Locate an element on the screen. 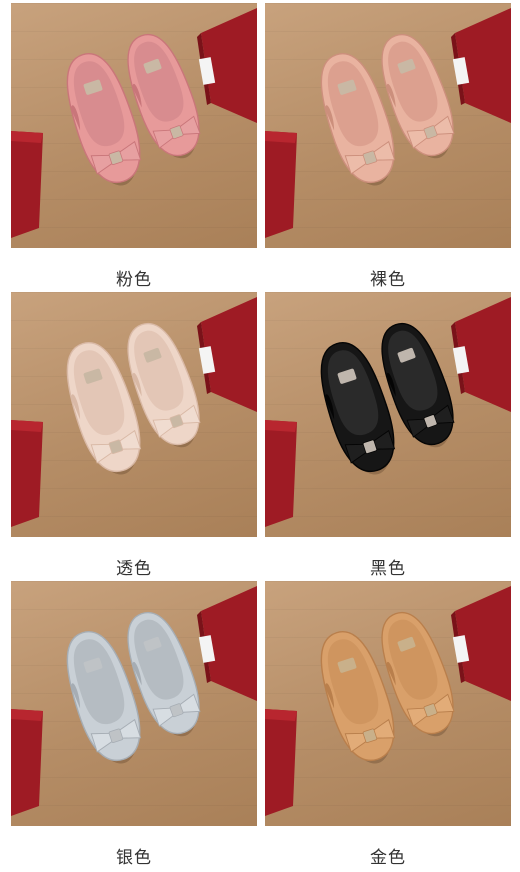 This screenshot has height=872, width=520. color-label: 黑色 is located at coordinates (388, 569).